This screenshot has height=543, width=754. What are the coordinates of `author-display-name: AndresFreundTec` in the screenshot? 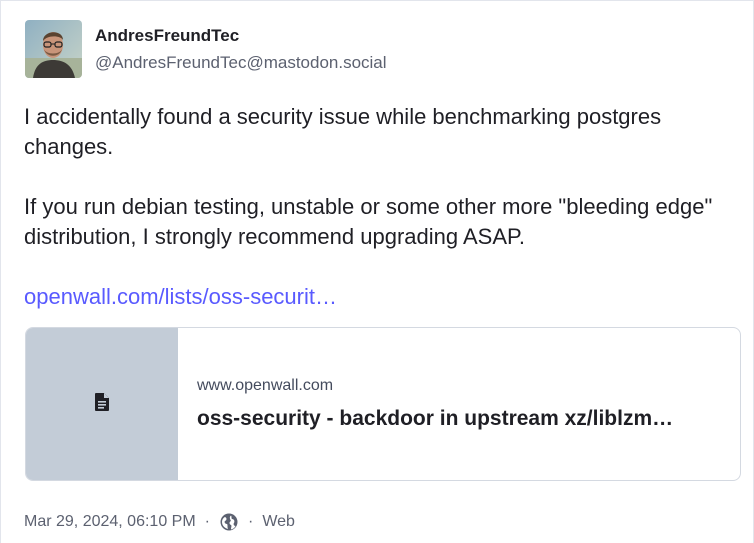 It's located at (241, 36).